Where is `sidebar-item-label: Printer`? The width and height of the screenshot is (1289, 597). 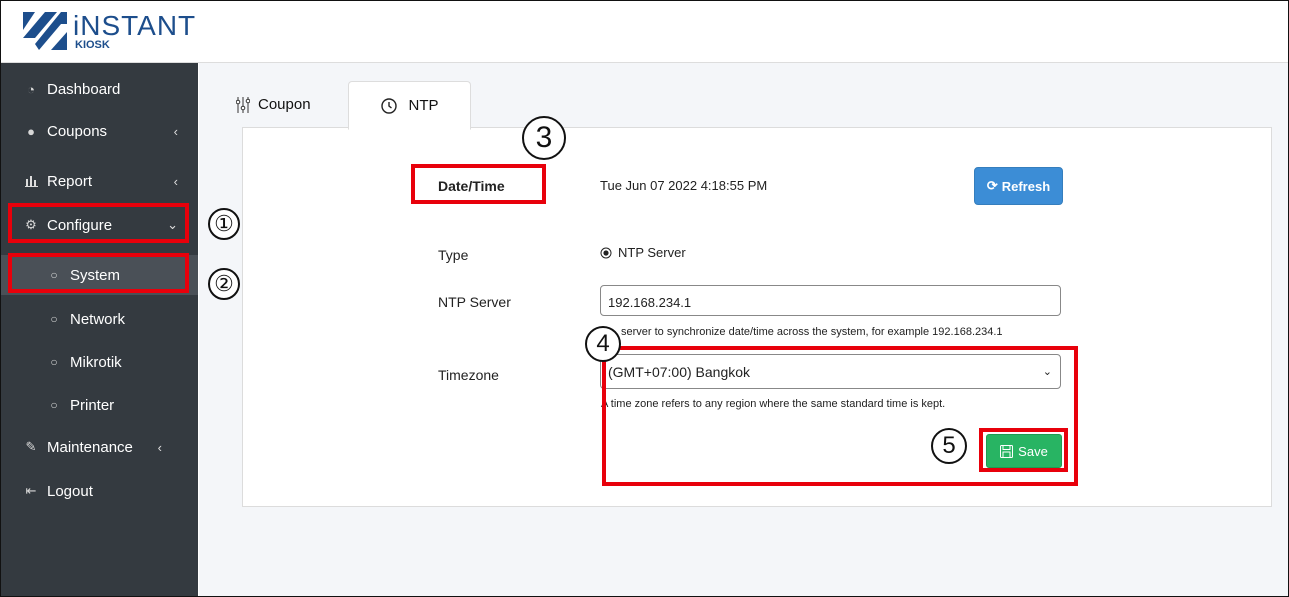
sidebar-item-label: Printer is located at coordinates (92, 405).